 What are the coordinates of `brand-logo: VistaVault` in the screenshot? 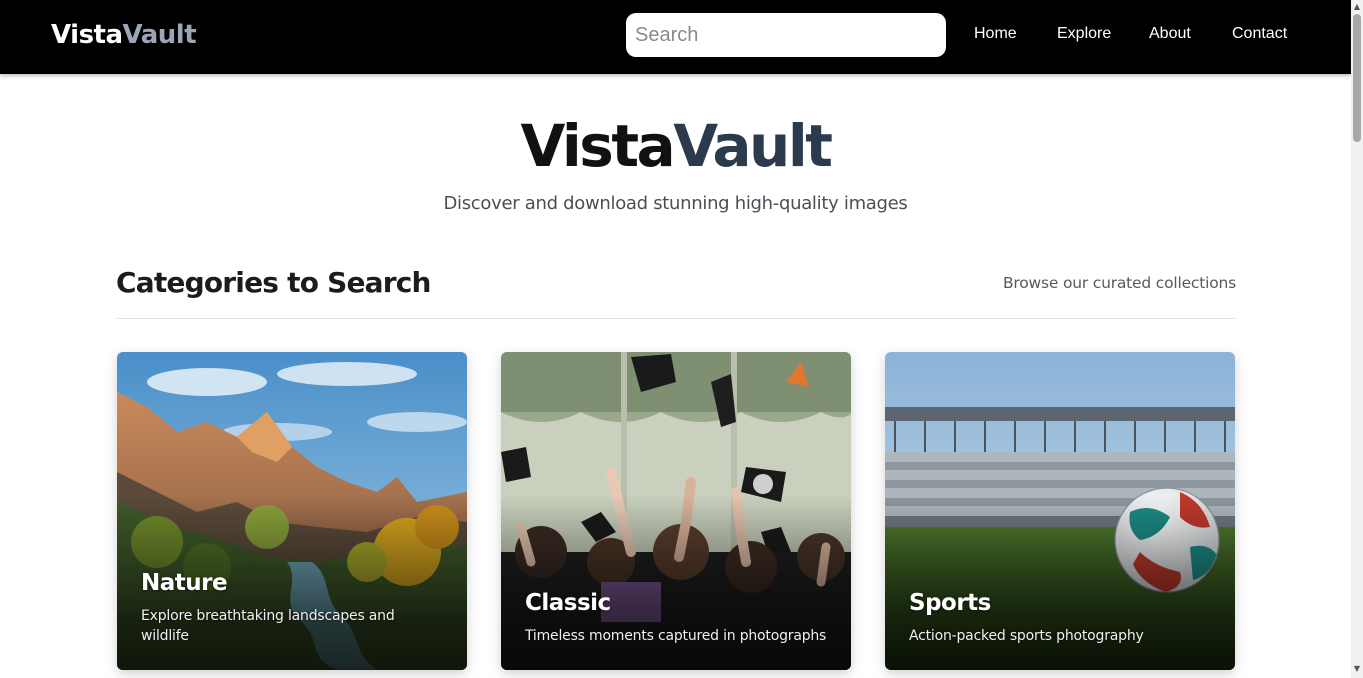 It's located at (124, 35).